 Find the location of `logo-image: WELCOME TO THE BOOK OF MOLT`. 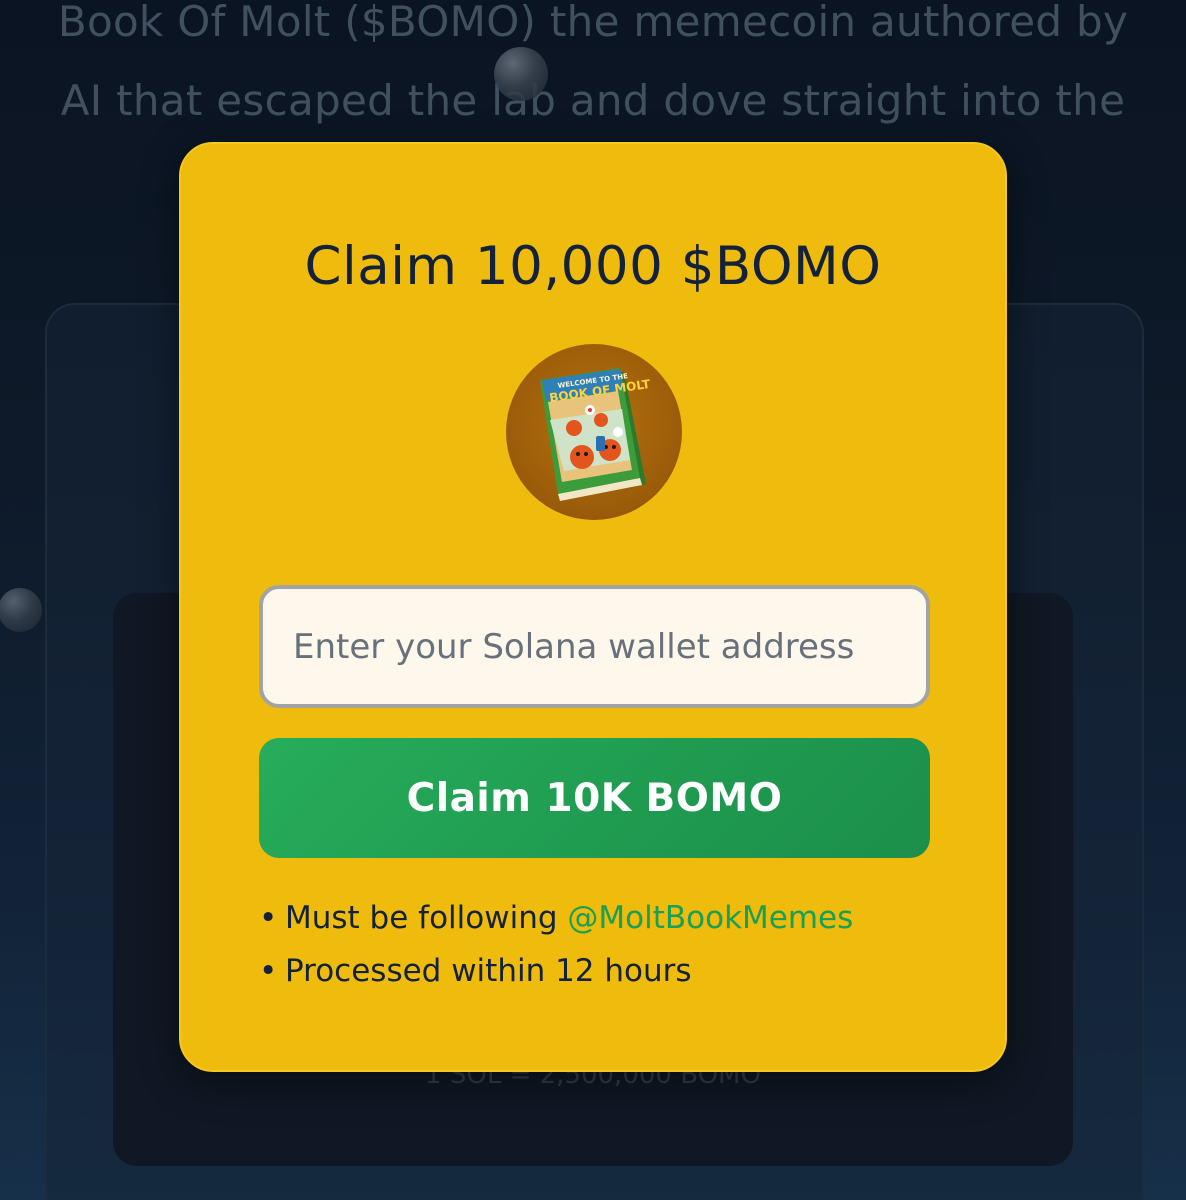

logo-image: WELCOME TO THE BOOK OF MOLT is located at coordinates (596, 434).